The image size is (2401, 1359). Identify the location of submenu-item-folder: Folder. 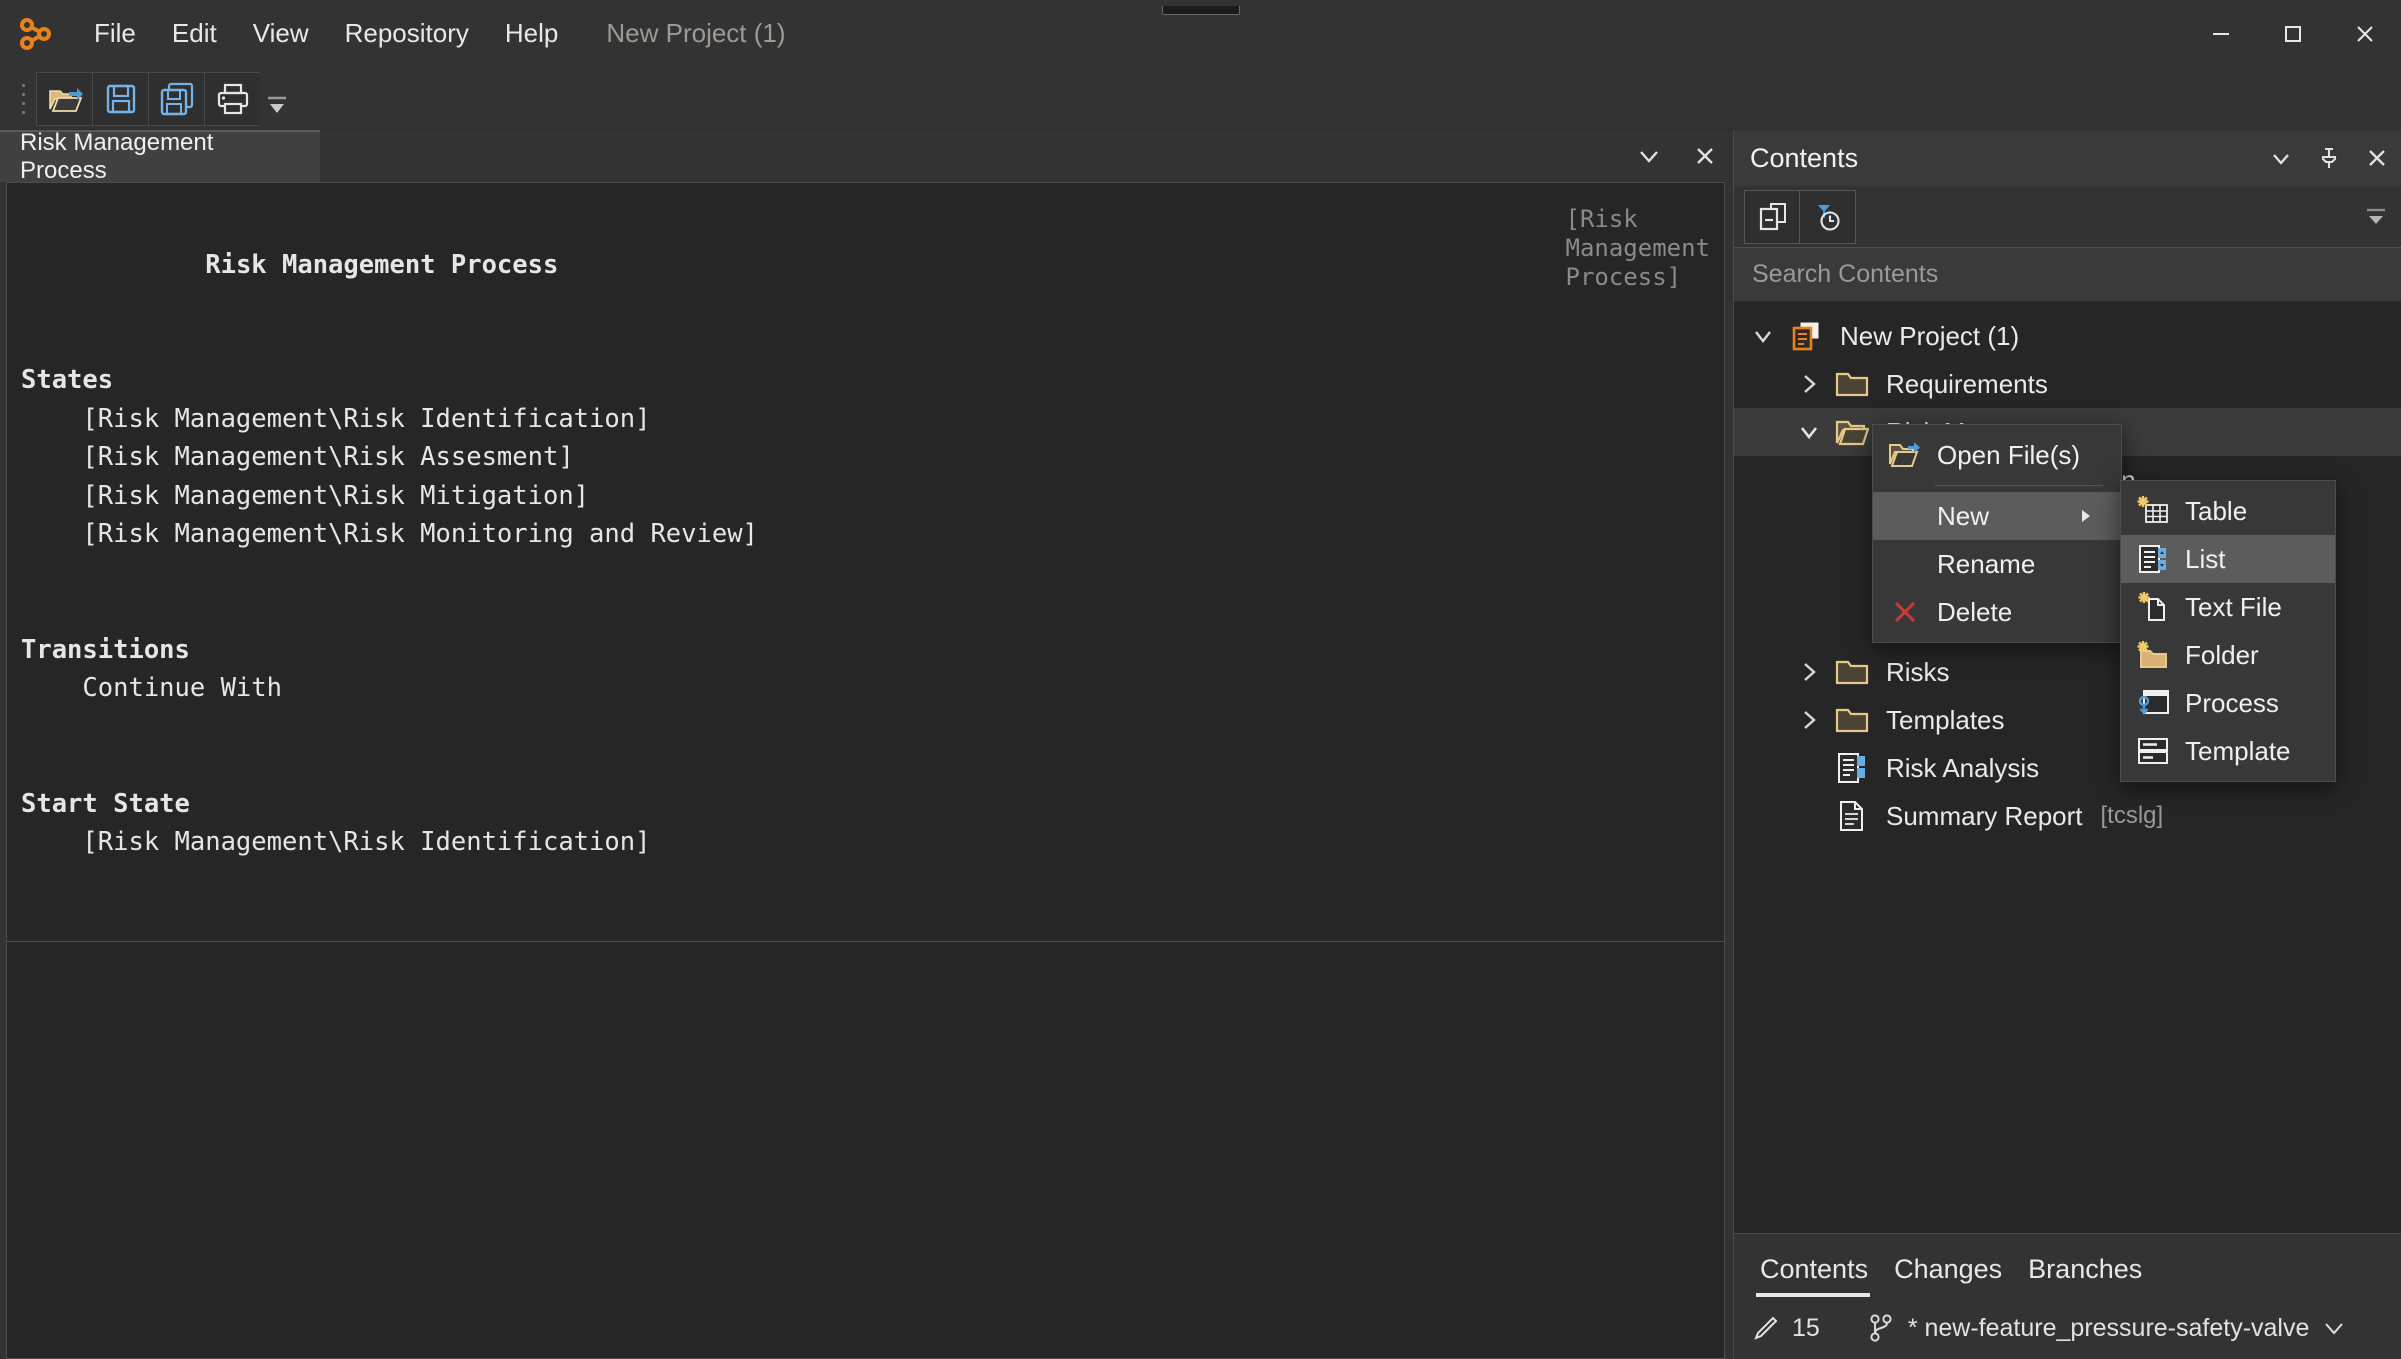
(2228, 655).